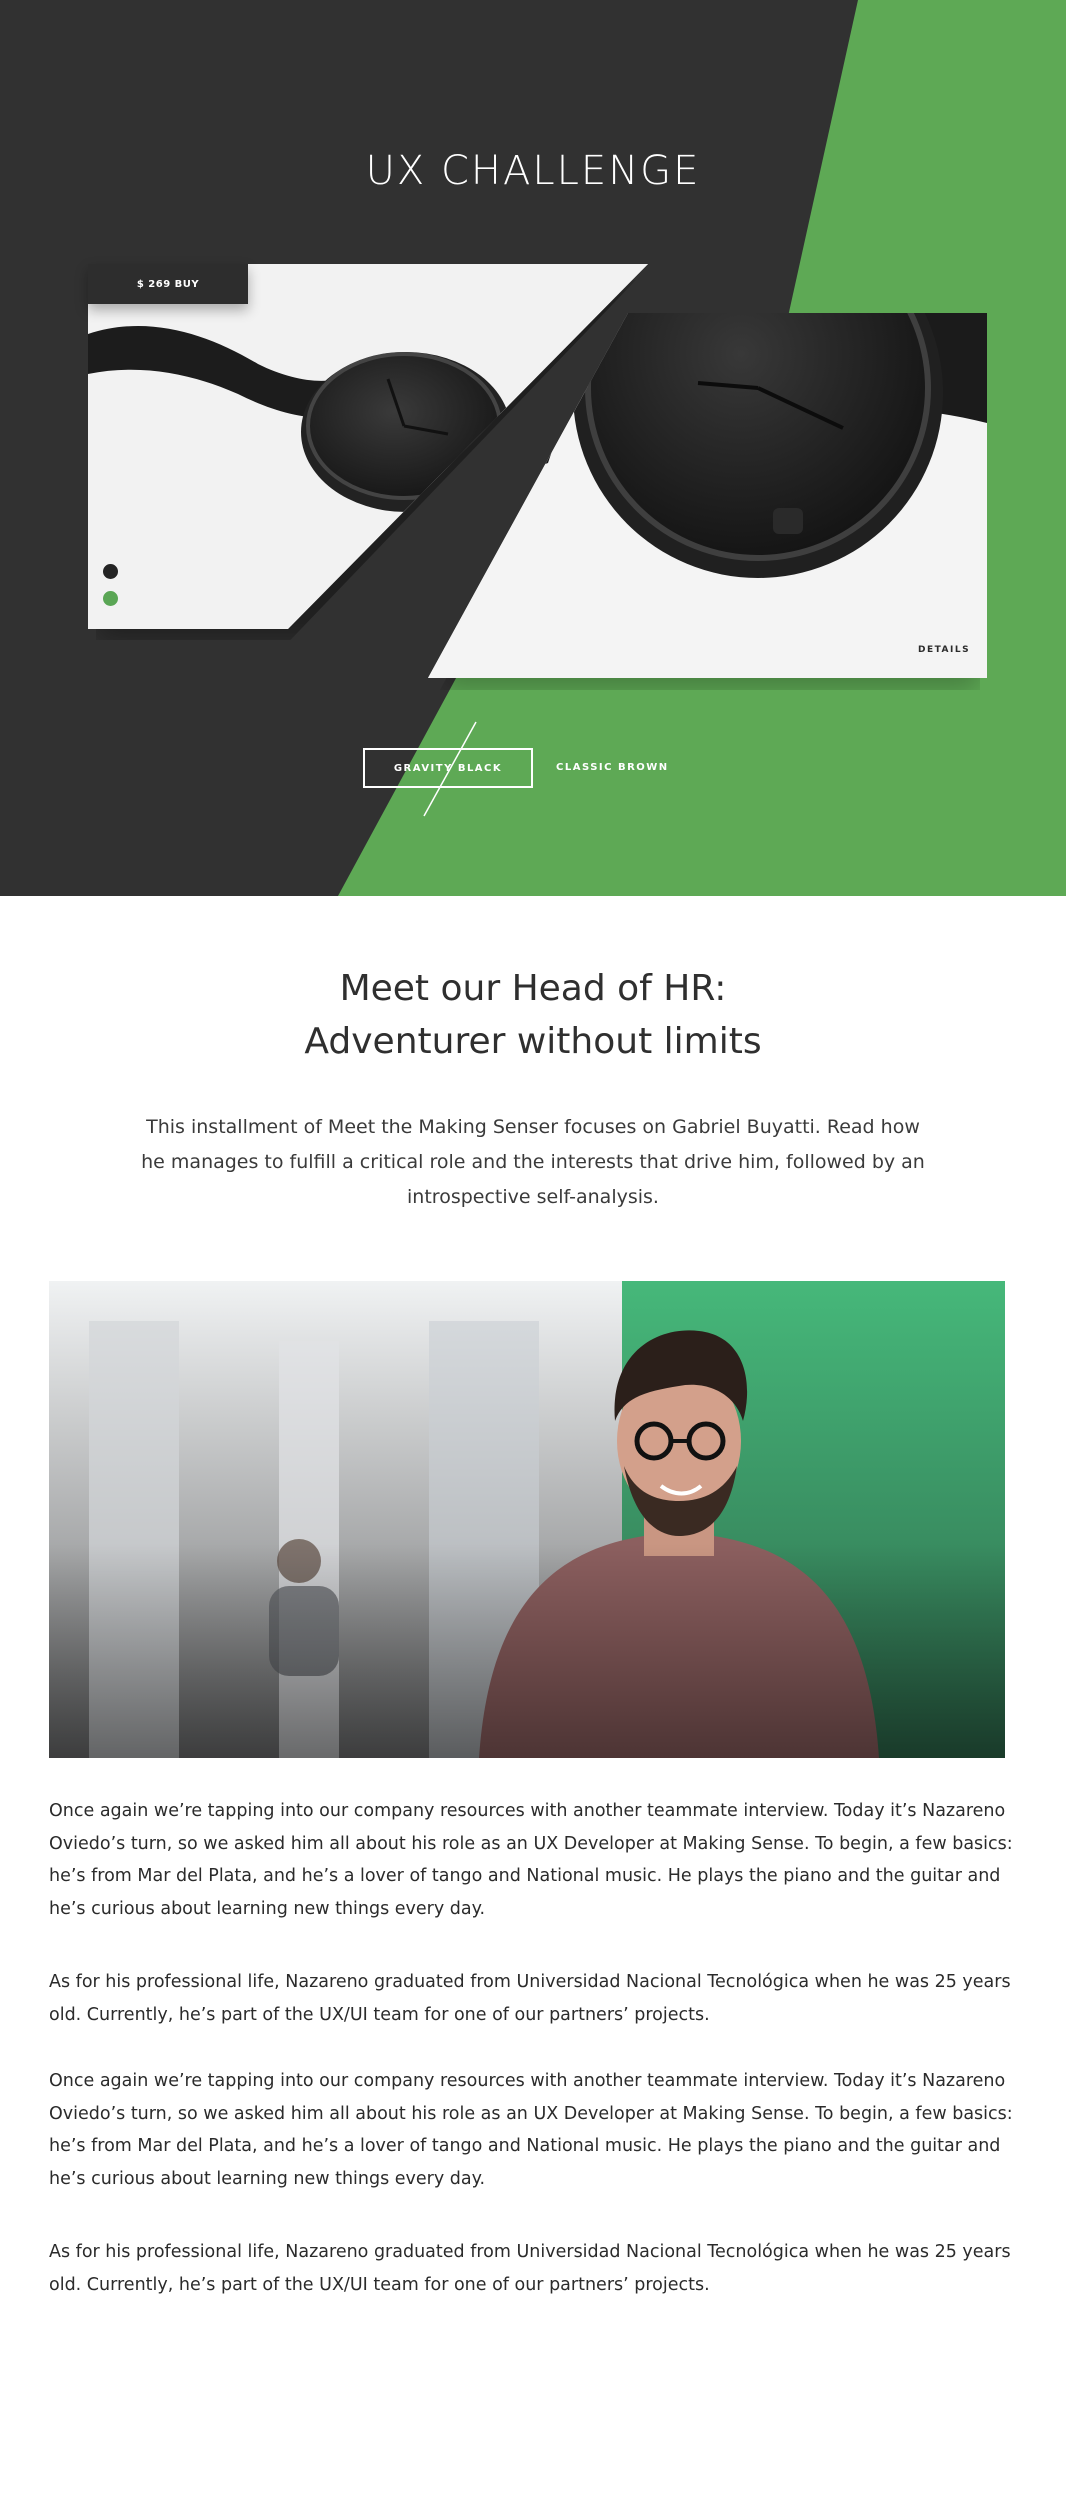 Image resolution: width=1066 pixels, height=2500 pixels. Describe the element at coordinates (533, 1041) in the screenshot. I see `article-title-line-2: Adventurer without limits` at that location.